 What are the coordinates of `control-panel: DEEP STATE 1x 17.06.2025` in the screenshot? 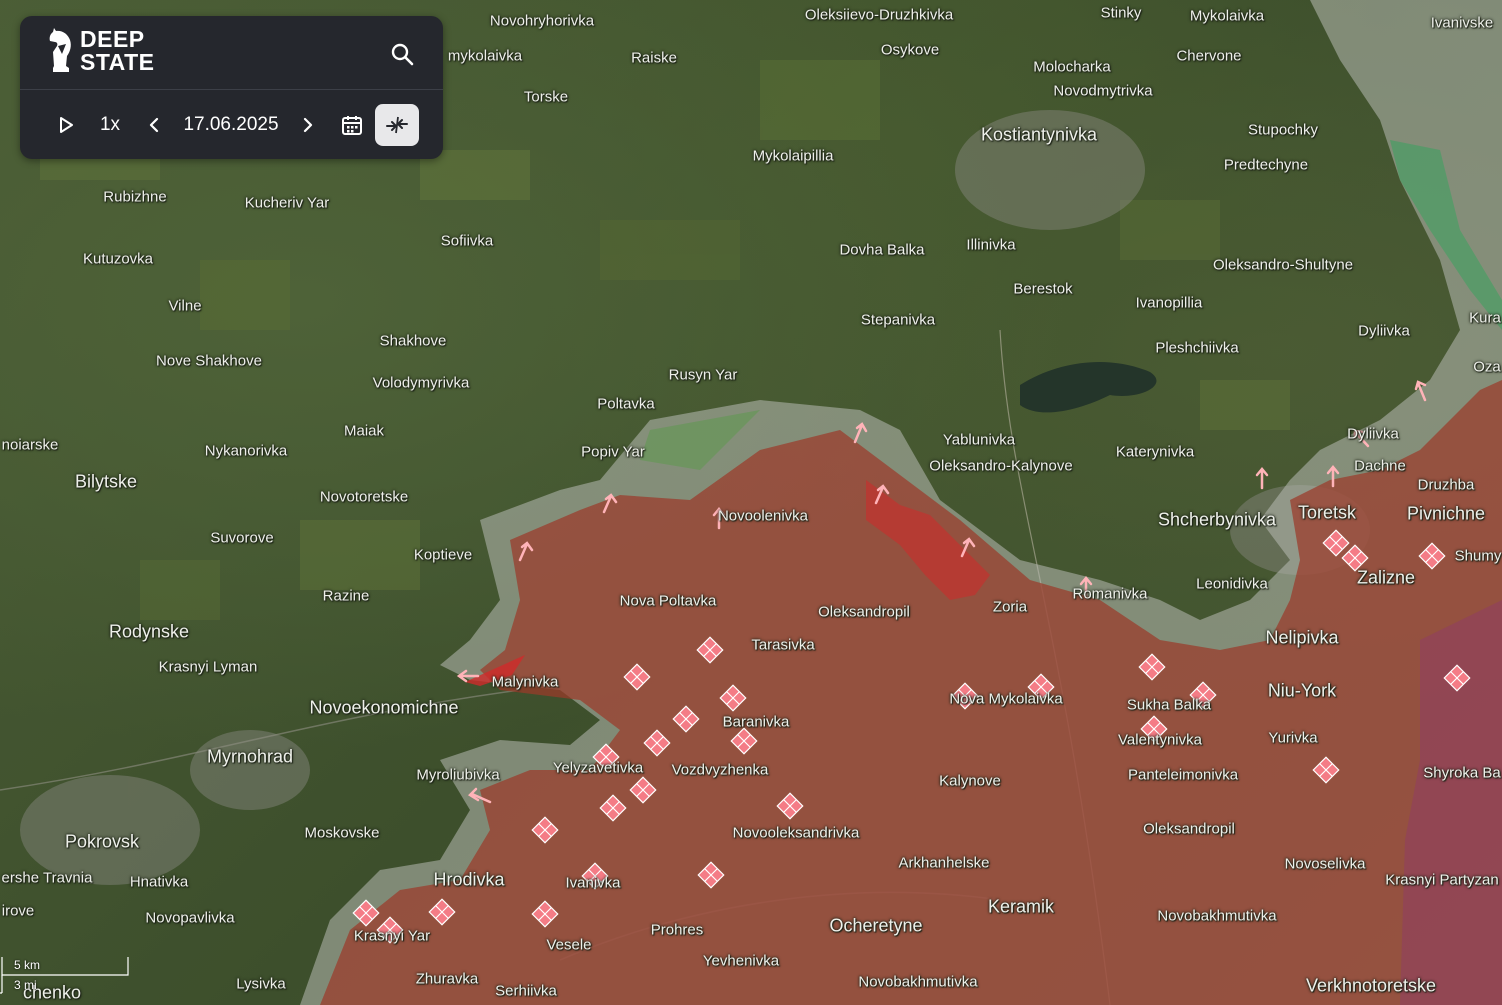 It's located at (231, 87).